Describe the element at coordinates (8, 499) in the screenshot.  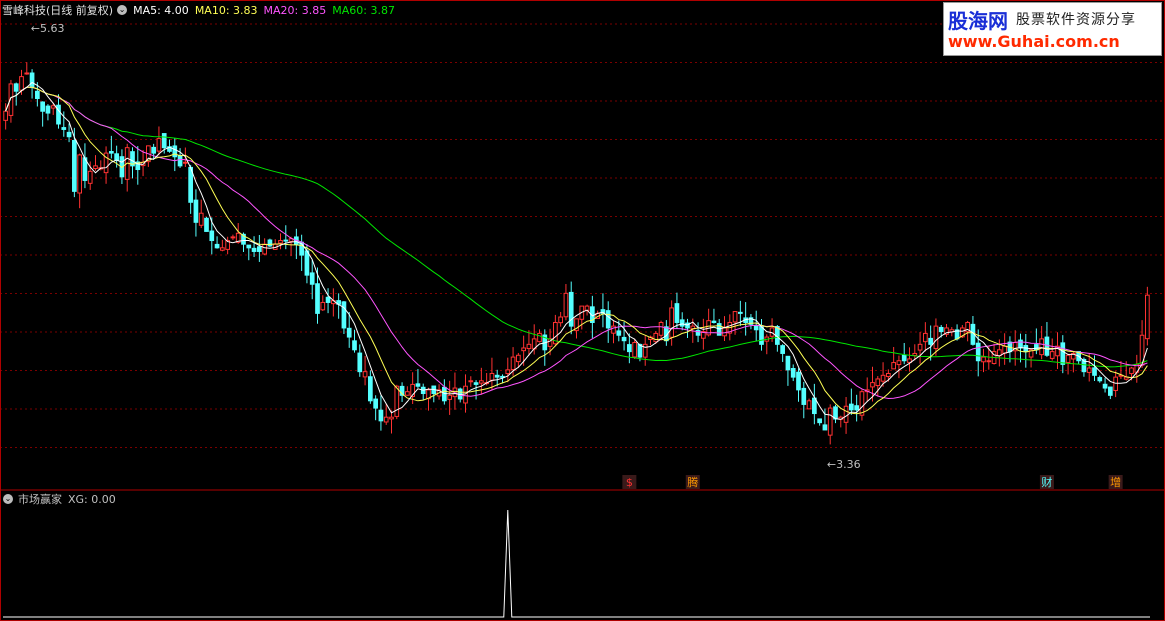
I see `sub-panel-toggle-icon: ⌄` at that location.